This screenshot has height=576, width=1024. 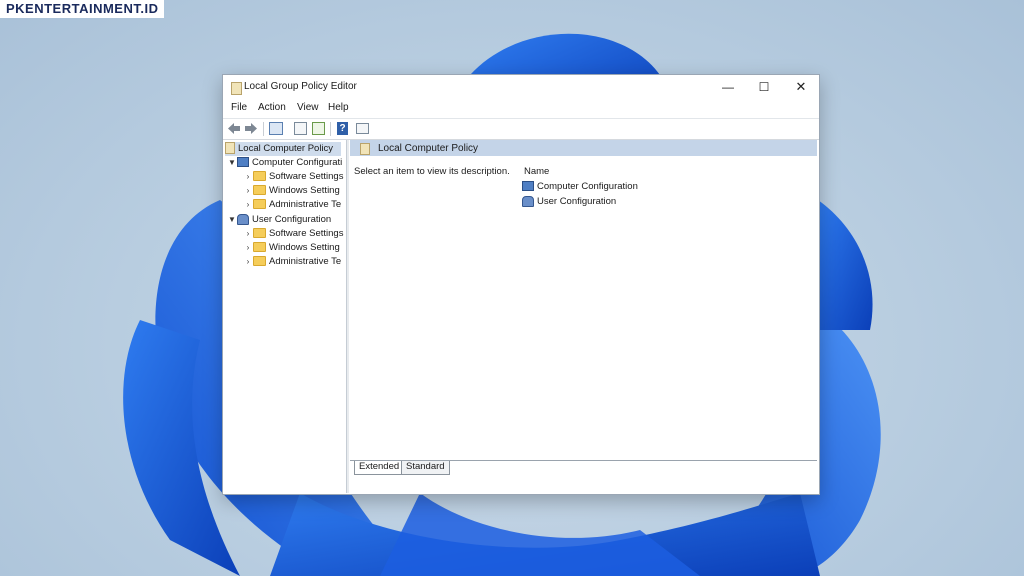 I want to click on export-list-icon, so click(x=318, y=128).